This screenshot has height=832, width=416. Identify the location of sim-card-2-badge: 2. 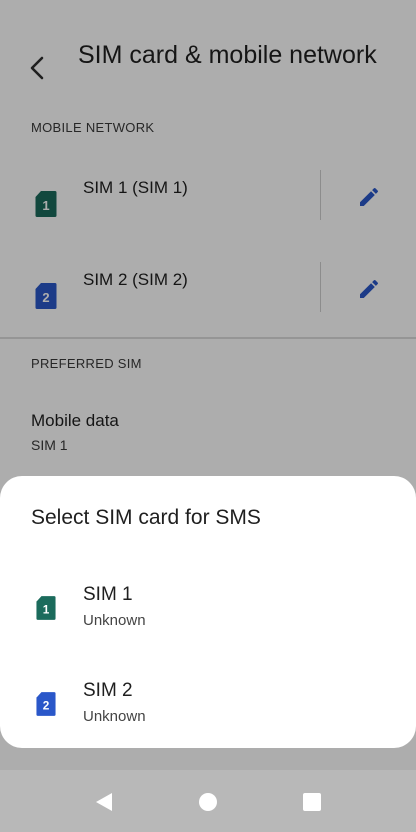
(46, 705).